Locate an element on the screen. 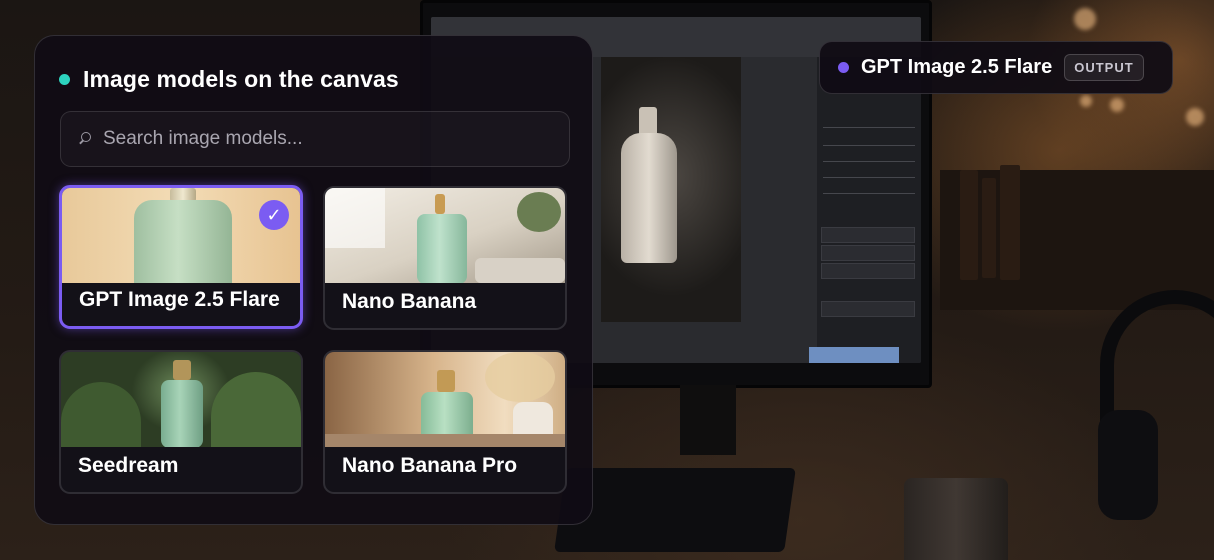 This screenshot has width=1214, height=560. model-card-label: Nano Banana Pro is located at coordinates (430, 465).